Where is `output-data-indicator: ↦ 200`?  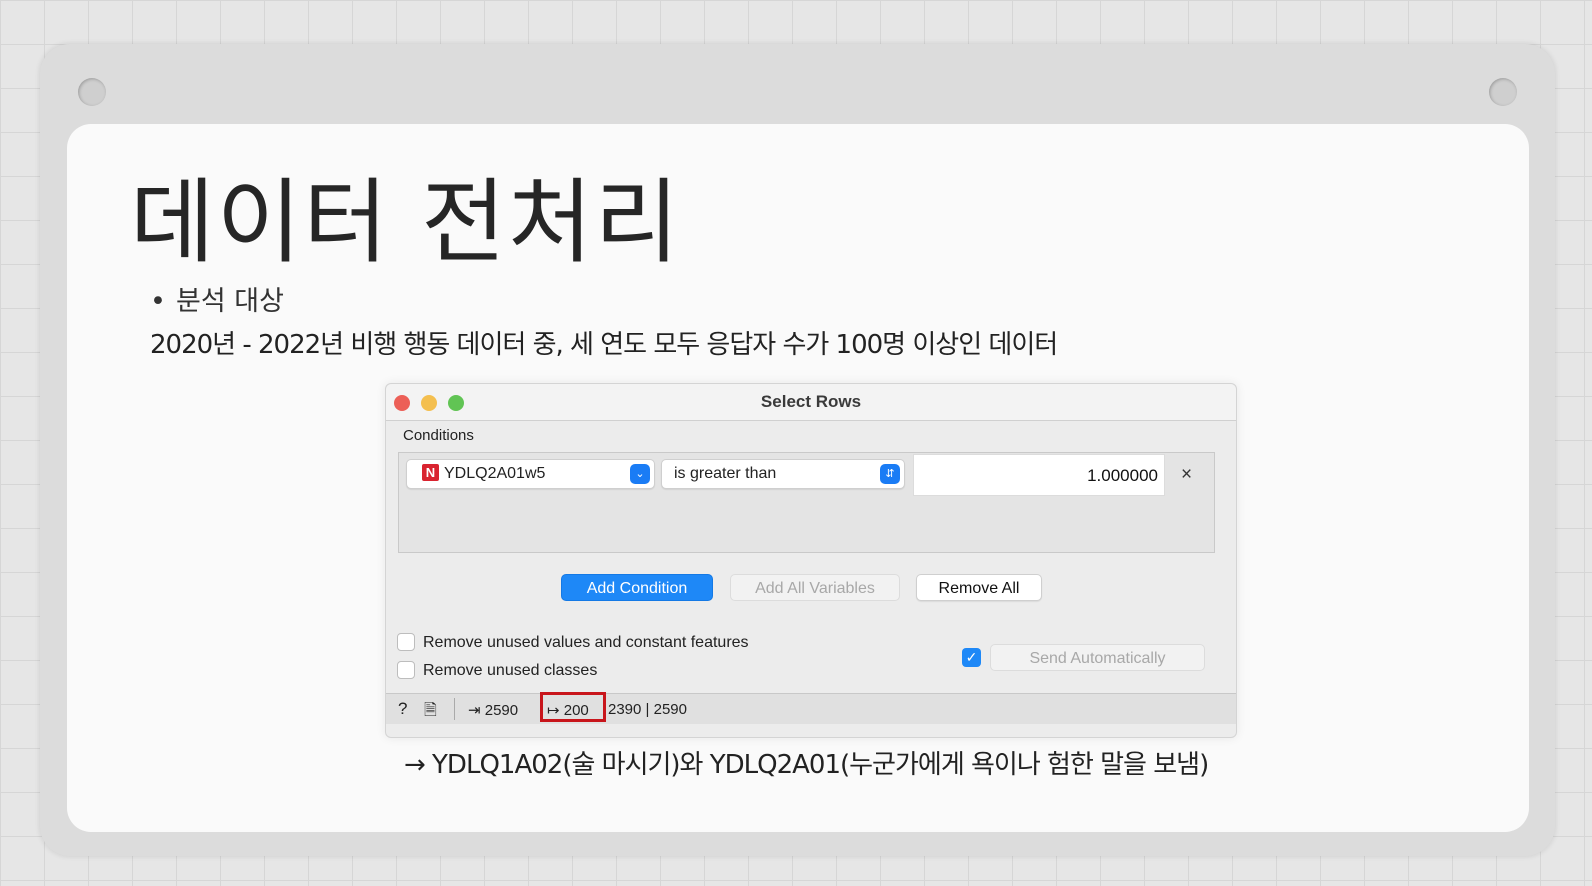 output-data-indicator: ↦ 200 is located at coordinates (568, 710).